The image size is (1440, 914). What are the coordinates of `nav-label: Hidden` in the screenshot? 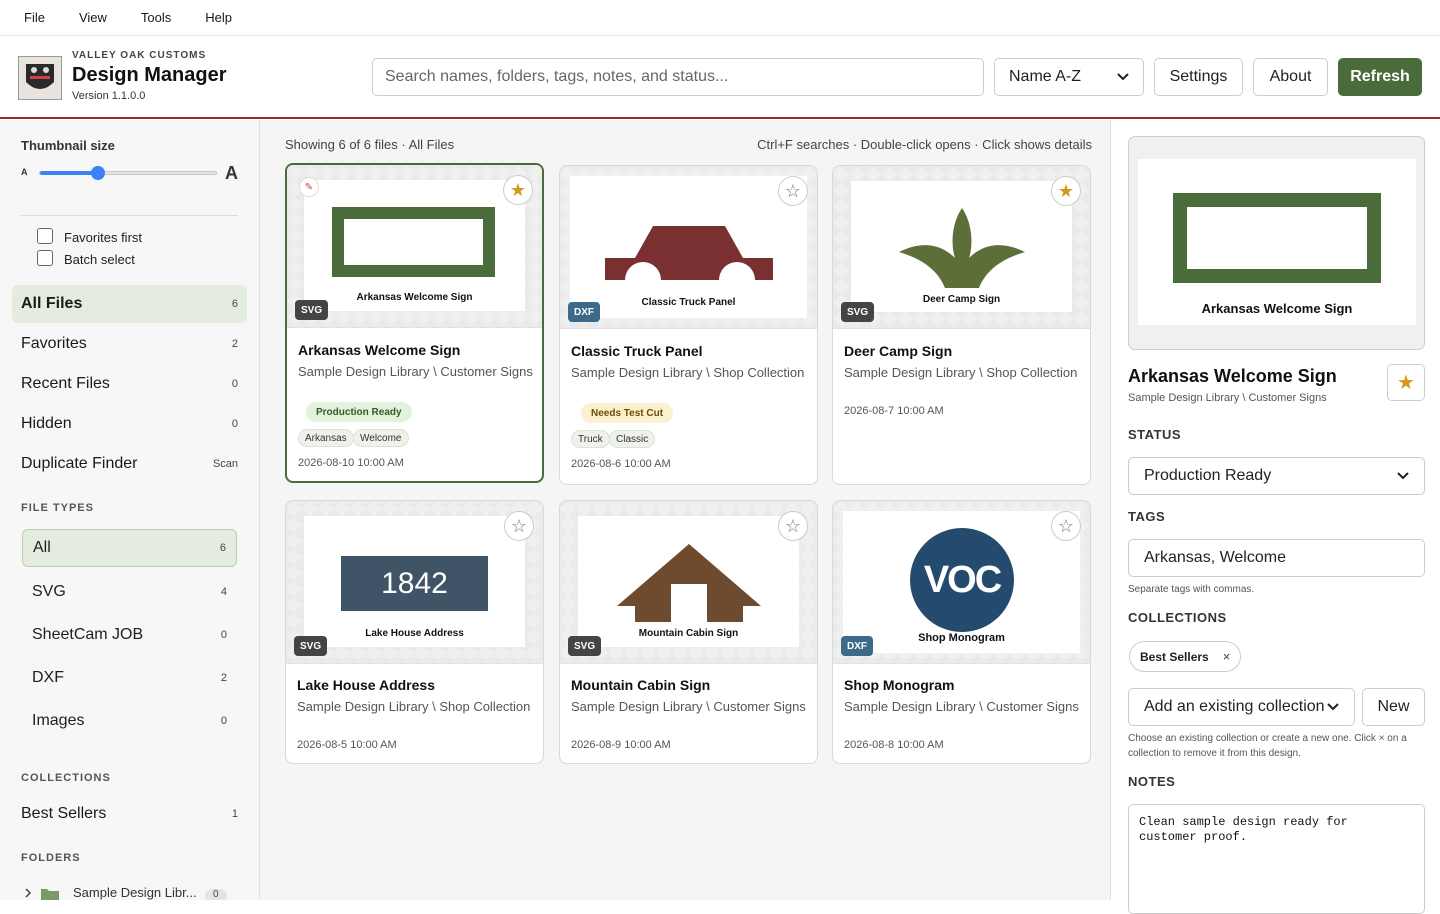 It's located at (46, 423).